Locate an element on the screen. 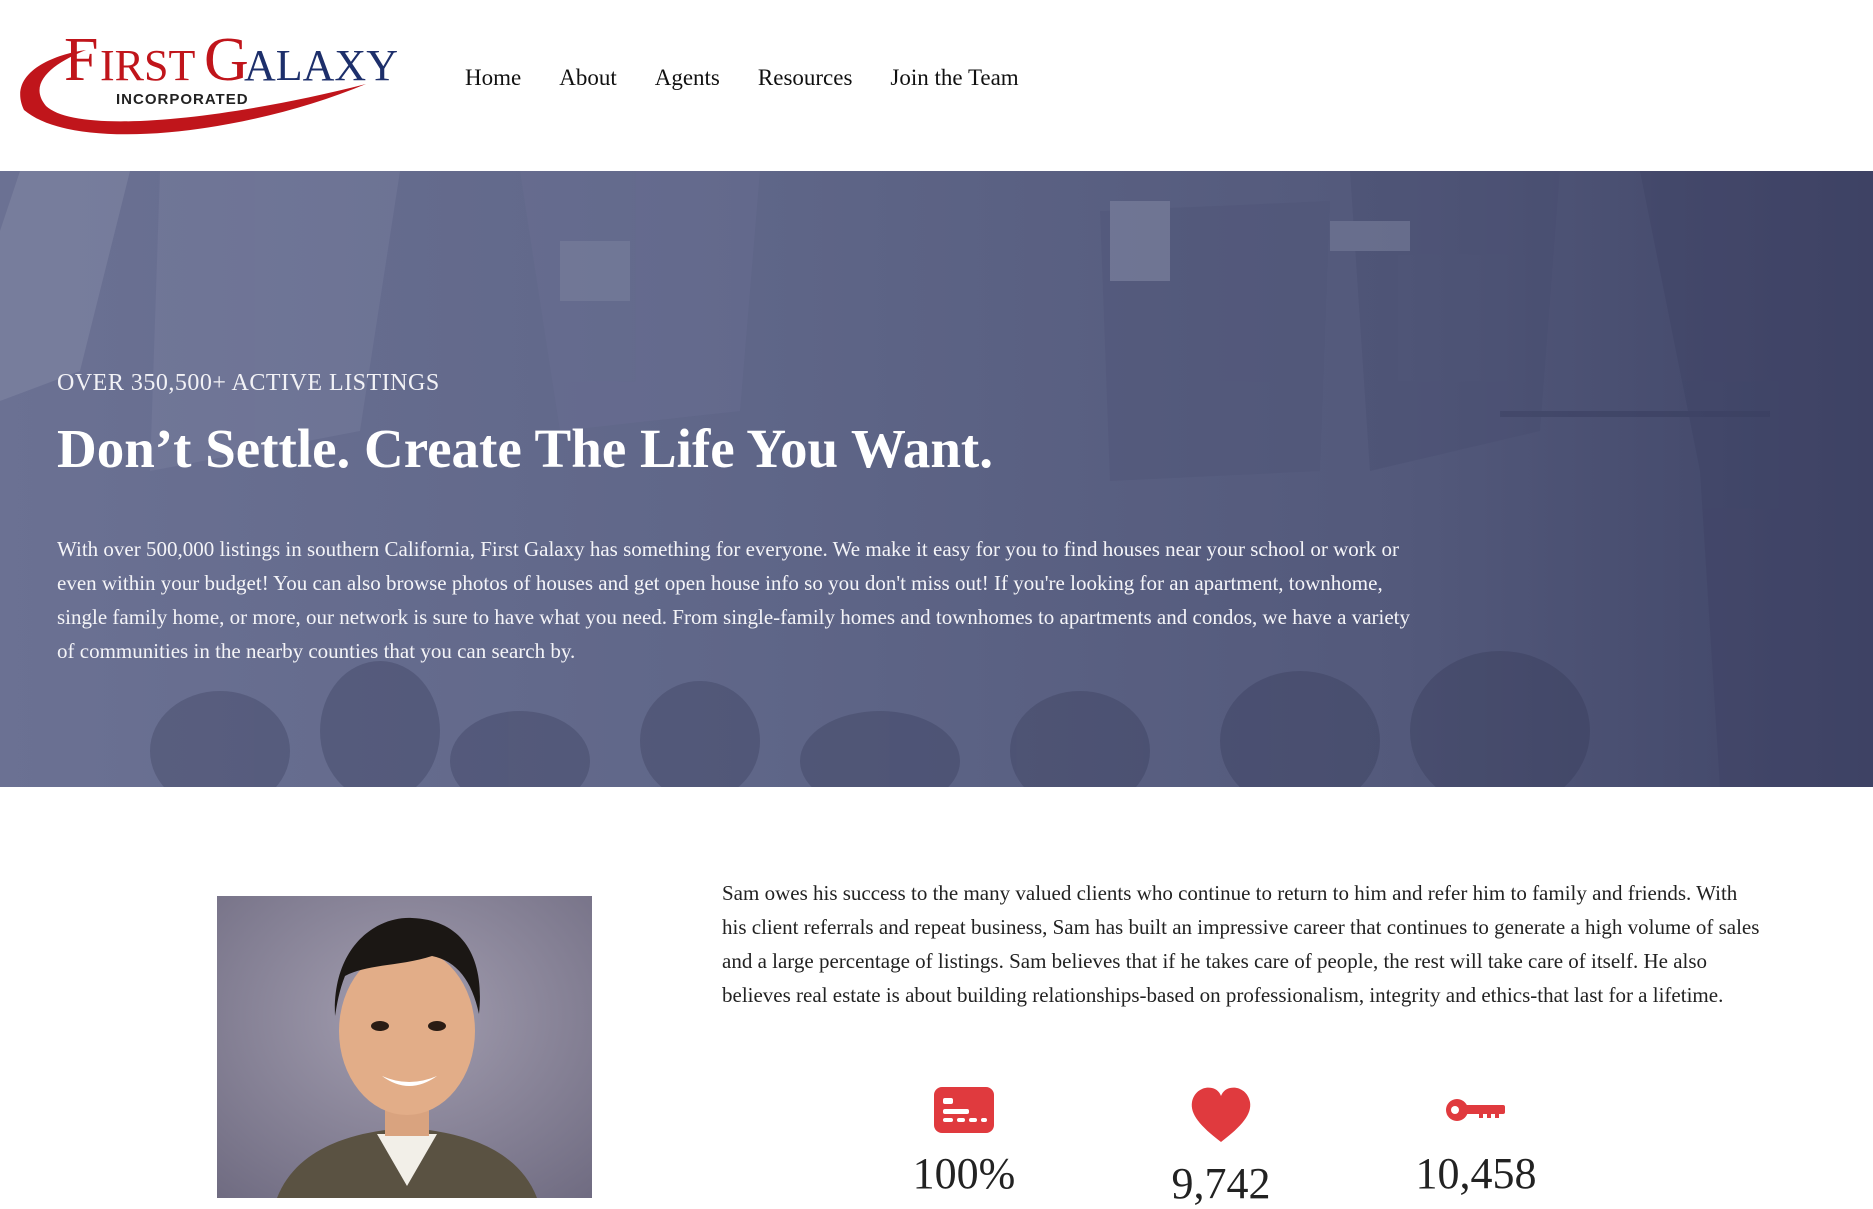  hero-title: Don’t Settle. Create The Life You Want. is located at coordinates (525, 448).